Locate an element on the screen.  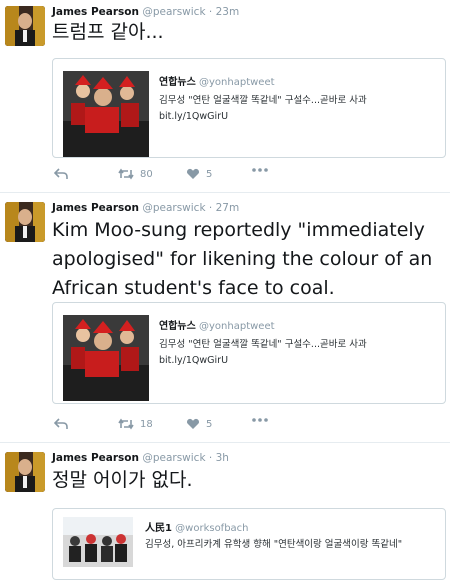
retweet-button: 80 is located at coordinates (135, 174).